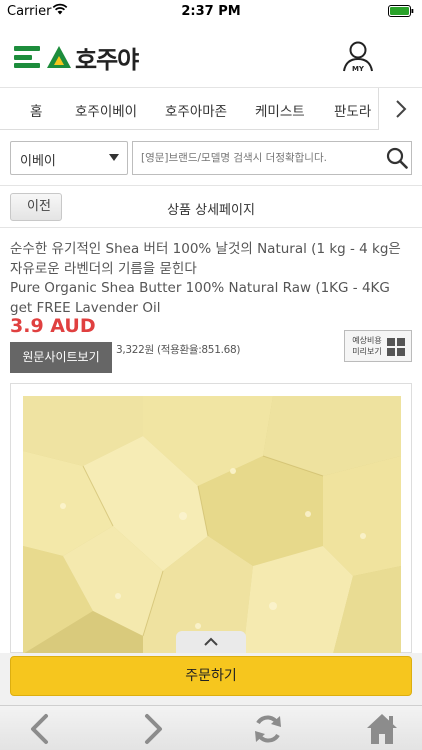 The image size is (422, 750). What do you see at coordinates (107, 59) in the screenshot?
I see `logo-text: 호주야` at bounding box center [107, 59].